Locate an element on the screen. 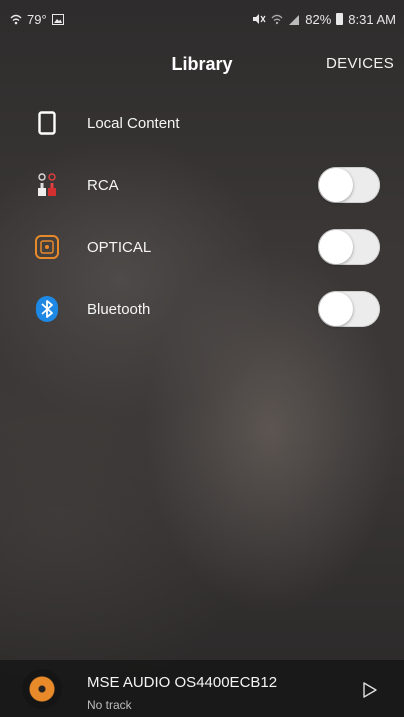 The height and width of the screenshot is (717, 404). temperature-text: 79° is located at coordinates (37, 19).